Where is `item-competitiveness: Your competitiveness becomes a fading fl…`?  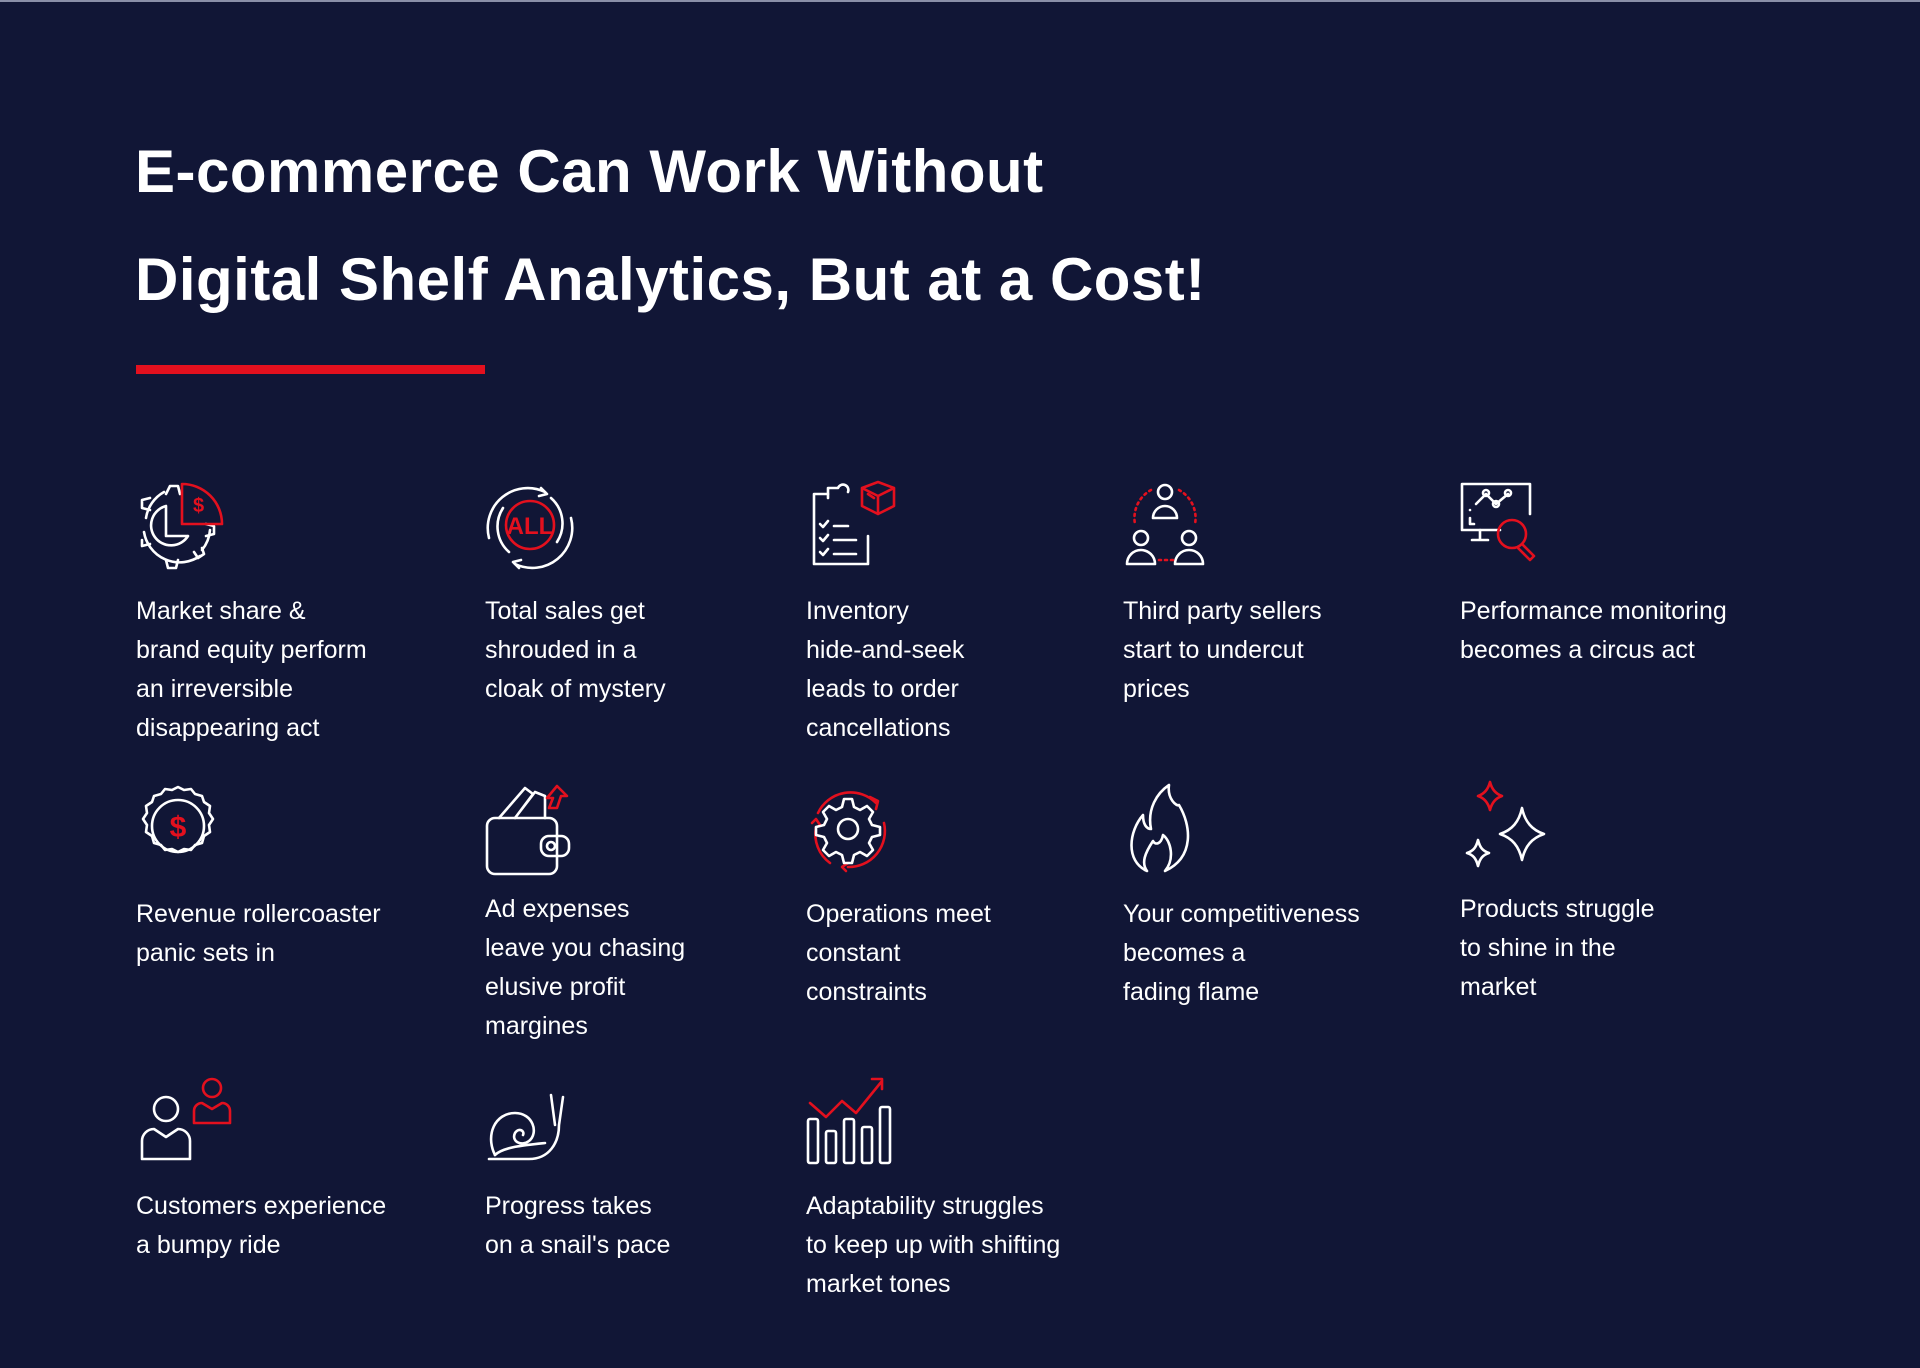 item-competitiveness: Your competitiveness becomes a fading fl… is located at coordinates (1283, 897).